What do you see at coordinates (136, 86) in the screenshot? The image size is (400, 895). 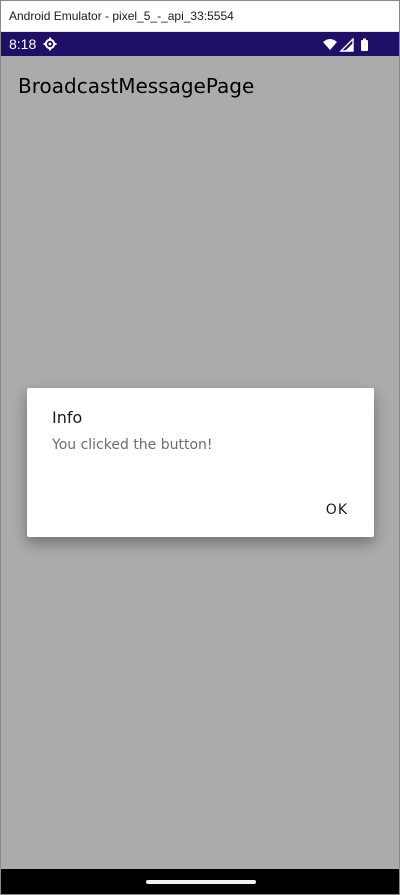 I see `page-title: BroadcastMessagePage` at bounding box center [136, 86].